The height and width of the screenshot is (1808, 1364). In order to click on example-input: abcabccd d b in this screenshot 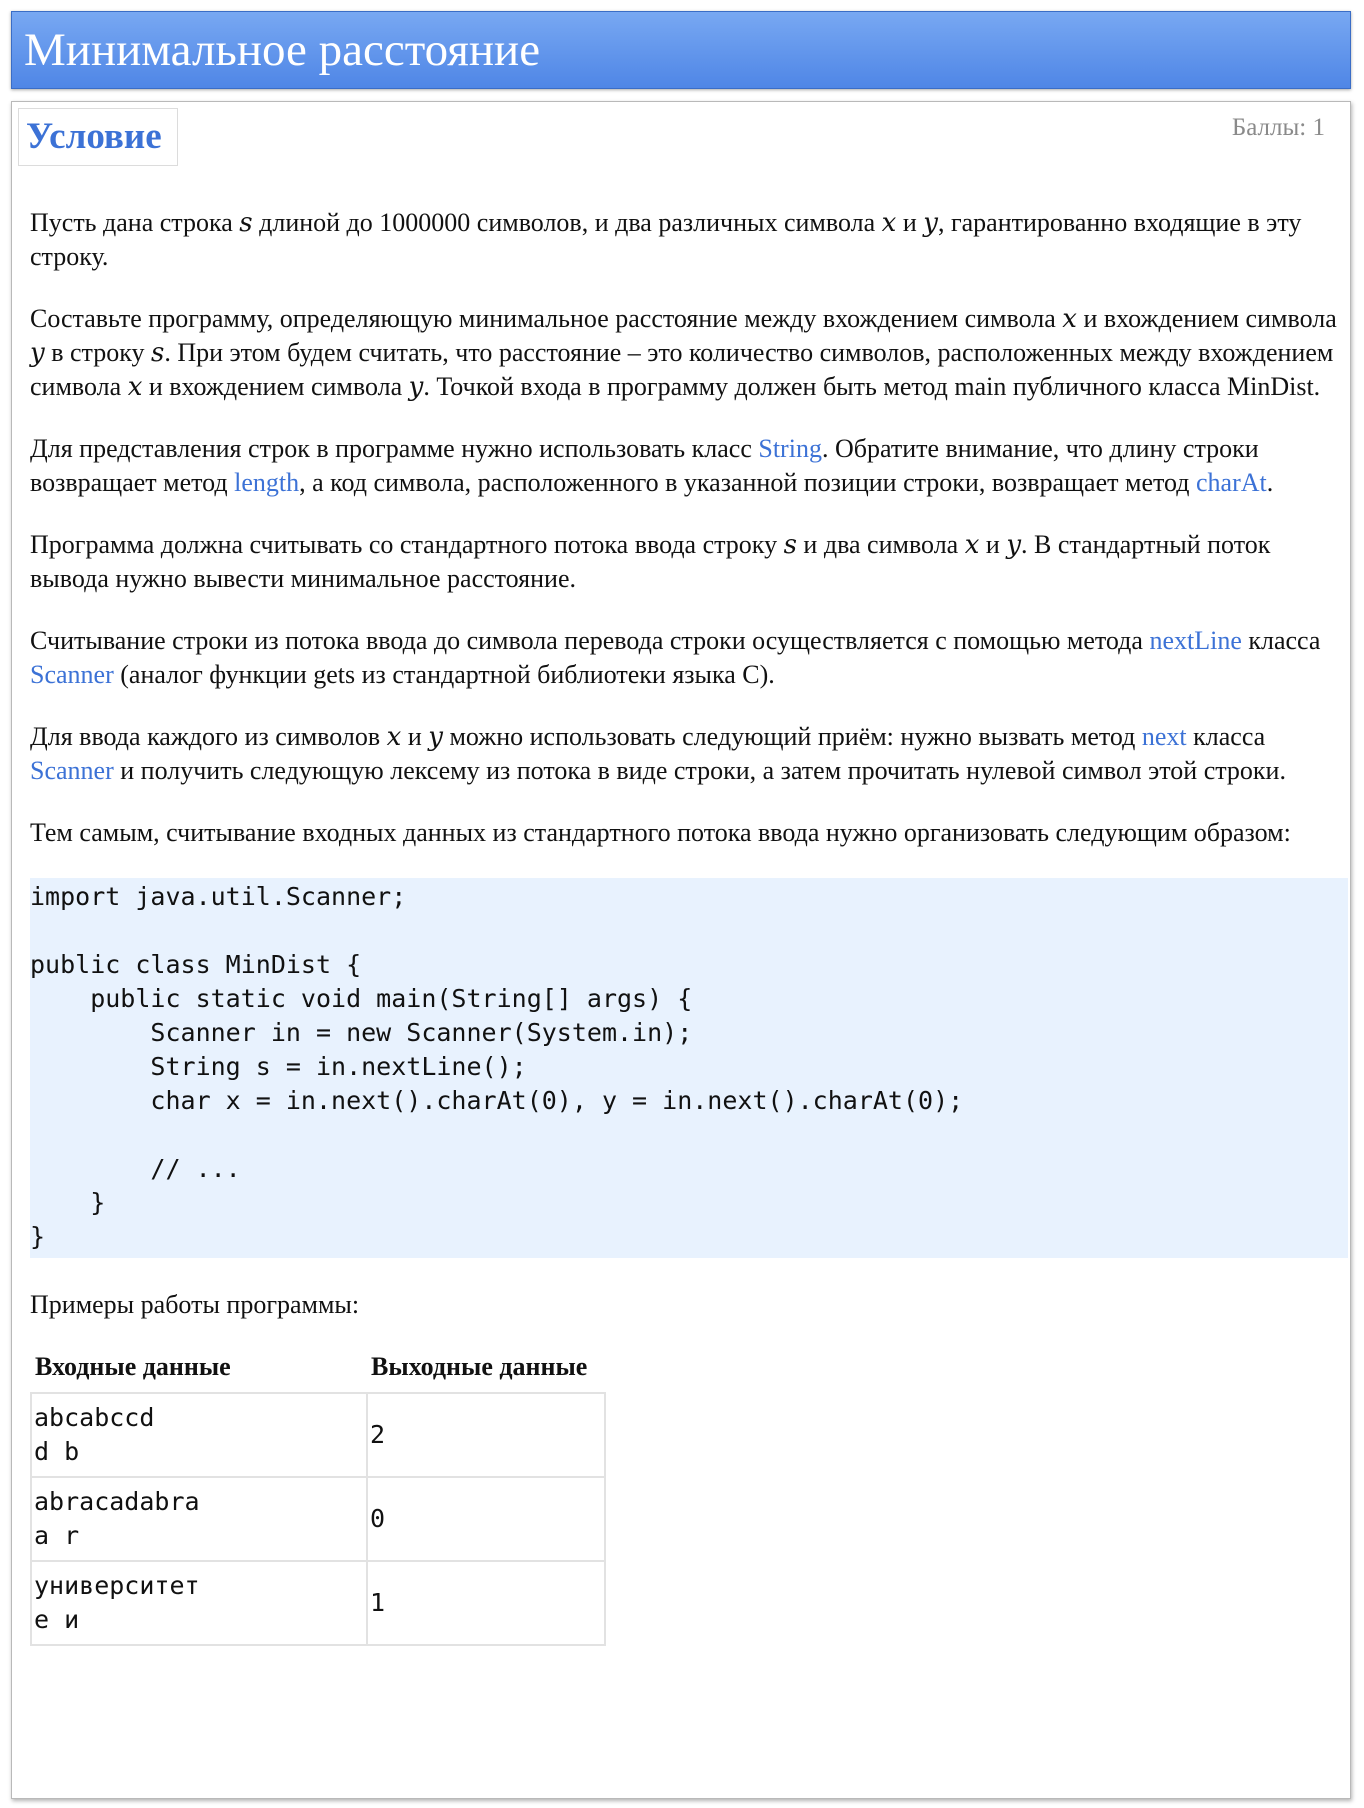, I will do `click(199, 1435)`.